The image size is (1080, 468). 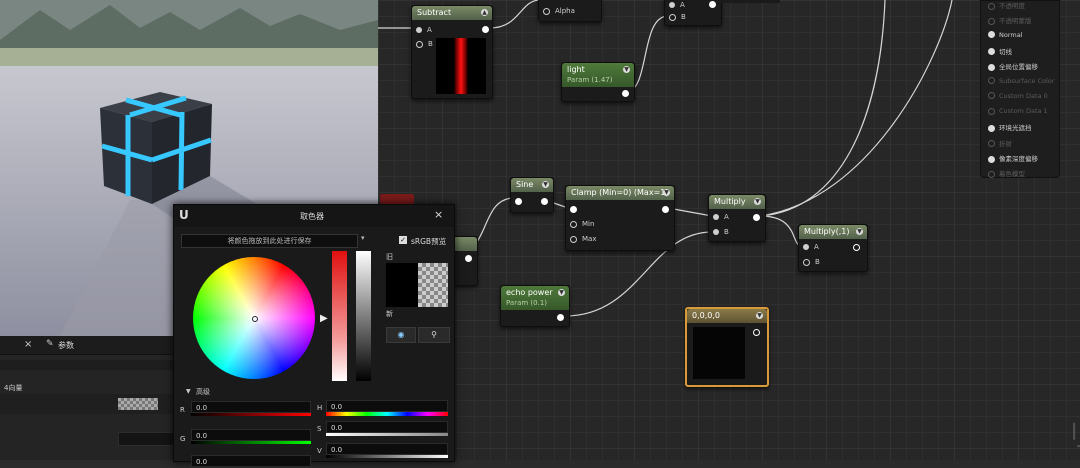 What do you see at coordinates (598, 82) in the screenshot?
I see `light-param-node: light Param (1.47) ▼` at bounding box center [598, 82].